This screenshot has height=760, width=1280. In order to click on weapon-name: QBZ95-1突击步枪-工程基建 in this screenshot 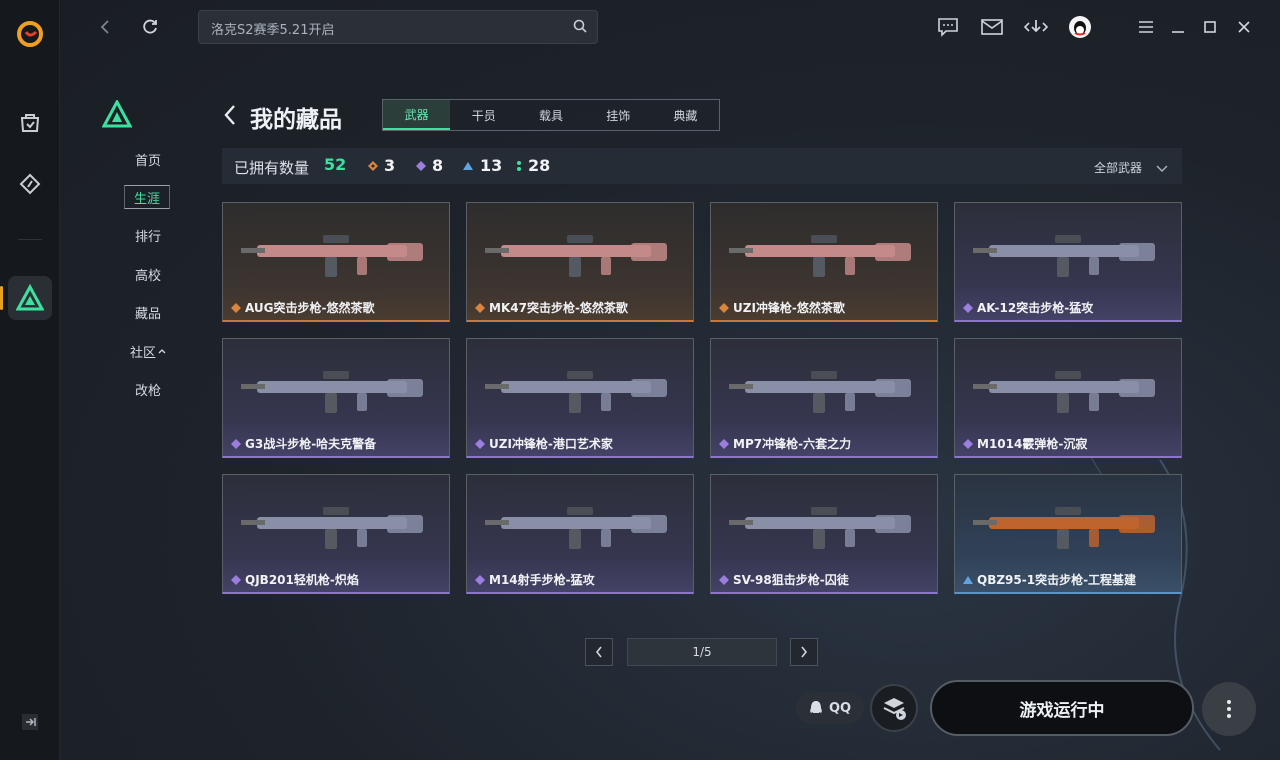, I will do `click(1057, 580)`.